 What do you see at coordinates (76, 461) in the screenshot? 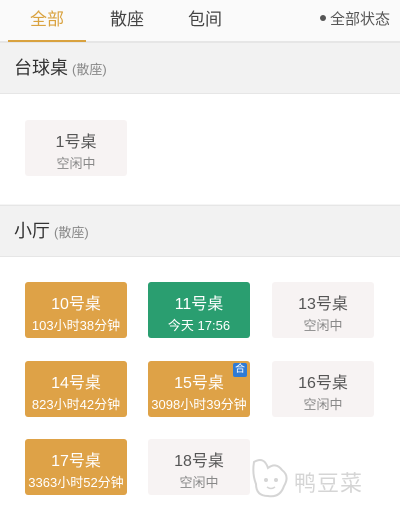
I see `table-name: 17号桌` at bounding box center [76, 461].